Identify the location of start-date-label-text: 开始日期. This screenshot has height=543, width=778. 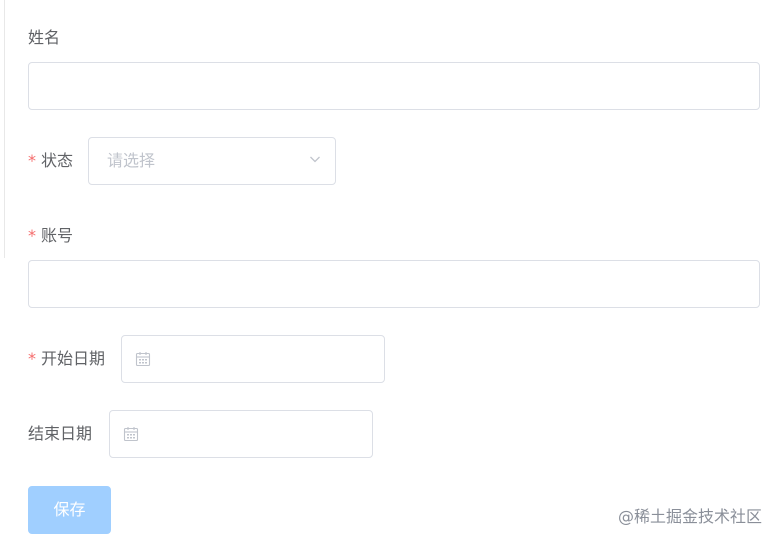
(73, 358).